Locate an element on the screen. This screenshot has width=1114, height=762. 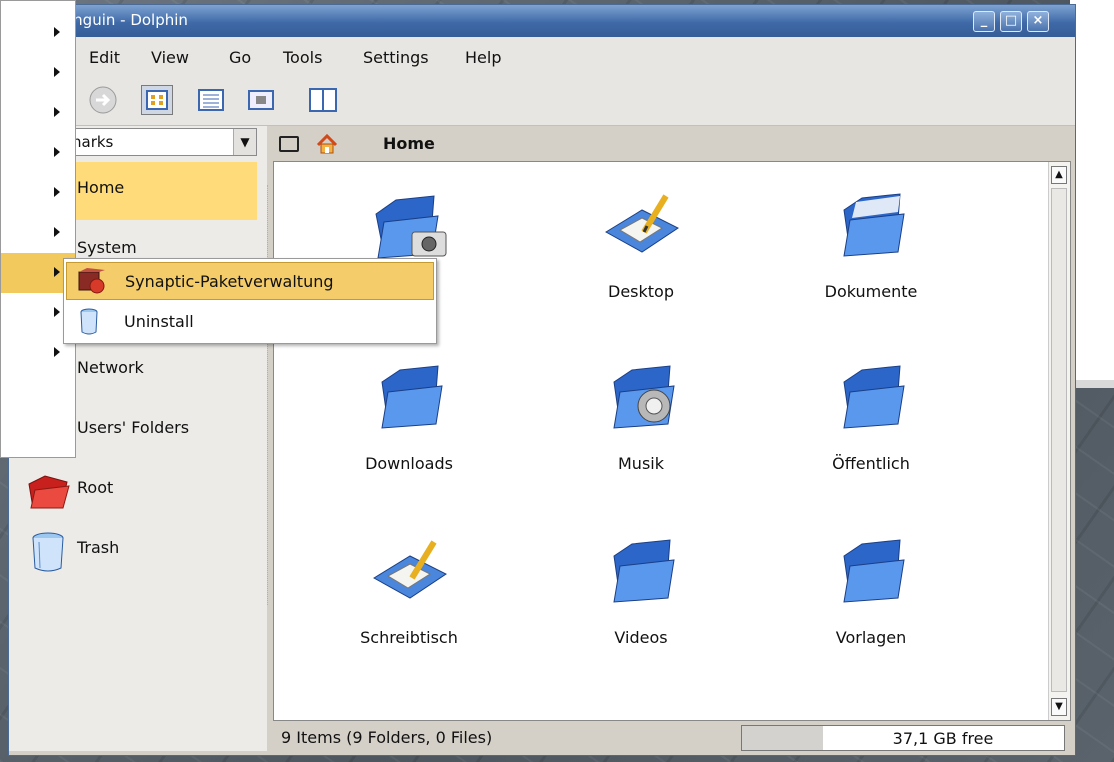
close-button: × is located at coordinates (1038, 21).